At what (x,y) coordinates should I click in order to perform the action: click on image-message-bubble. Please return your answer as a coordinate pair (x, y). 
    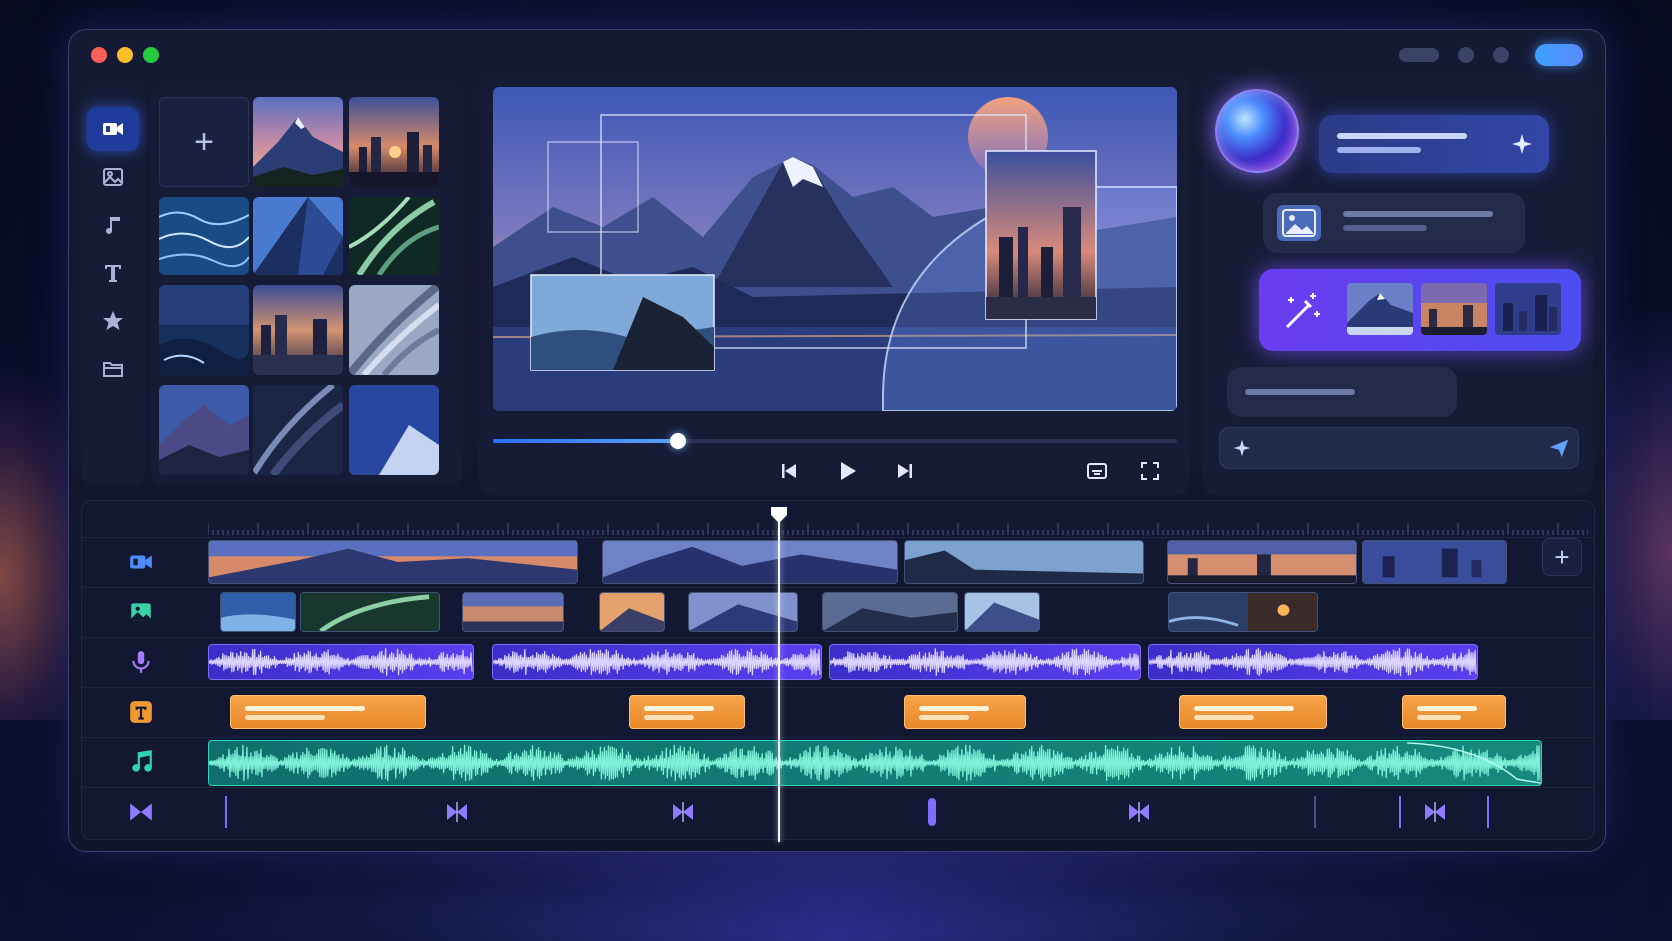
    Looking at the image, I should click on (1394, 223).